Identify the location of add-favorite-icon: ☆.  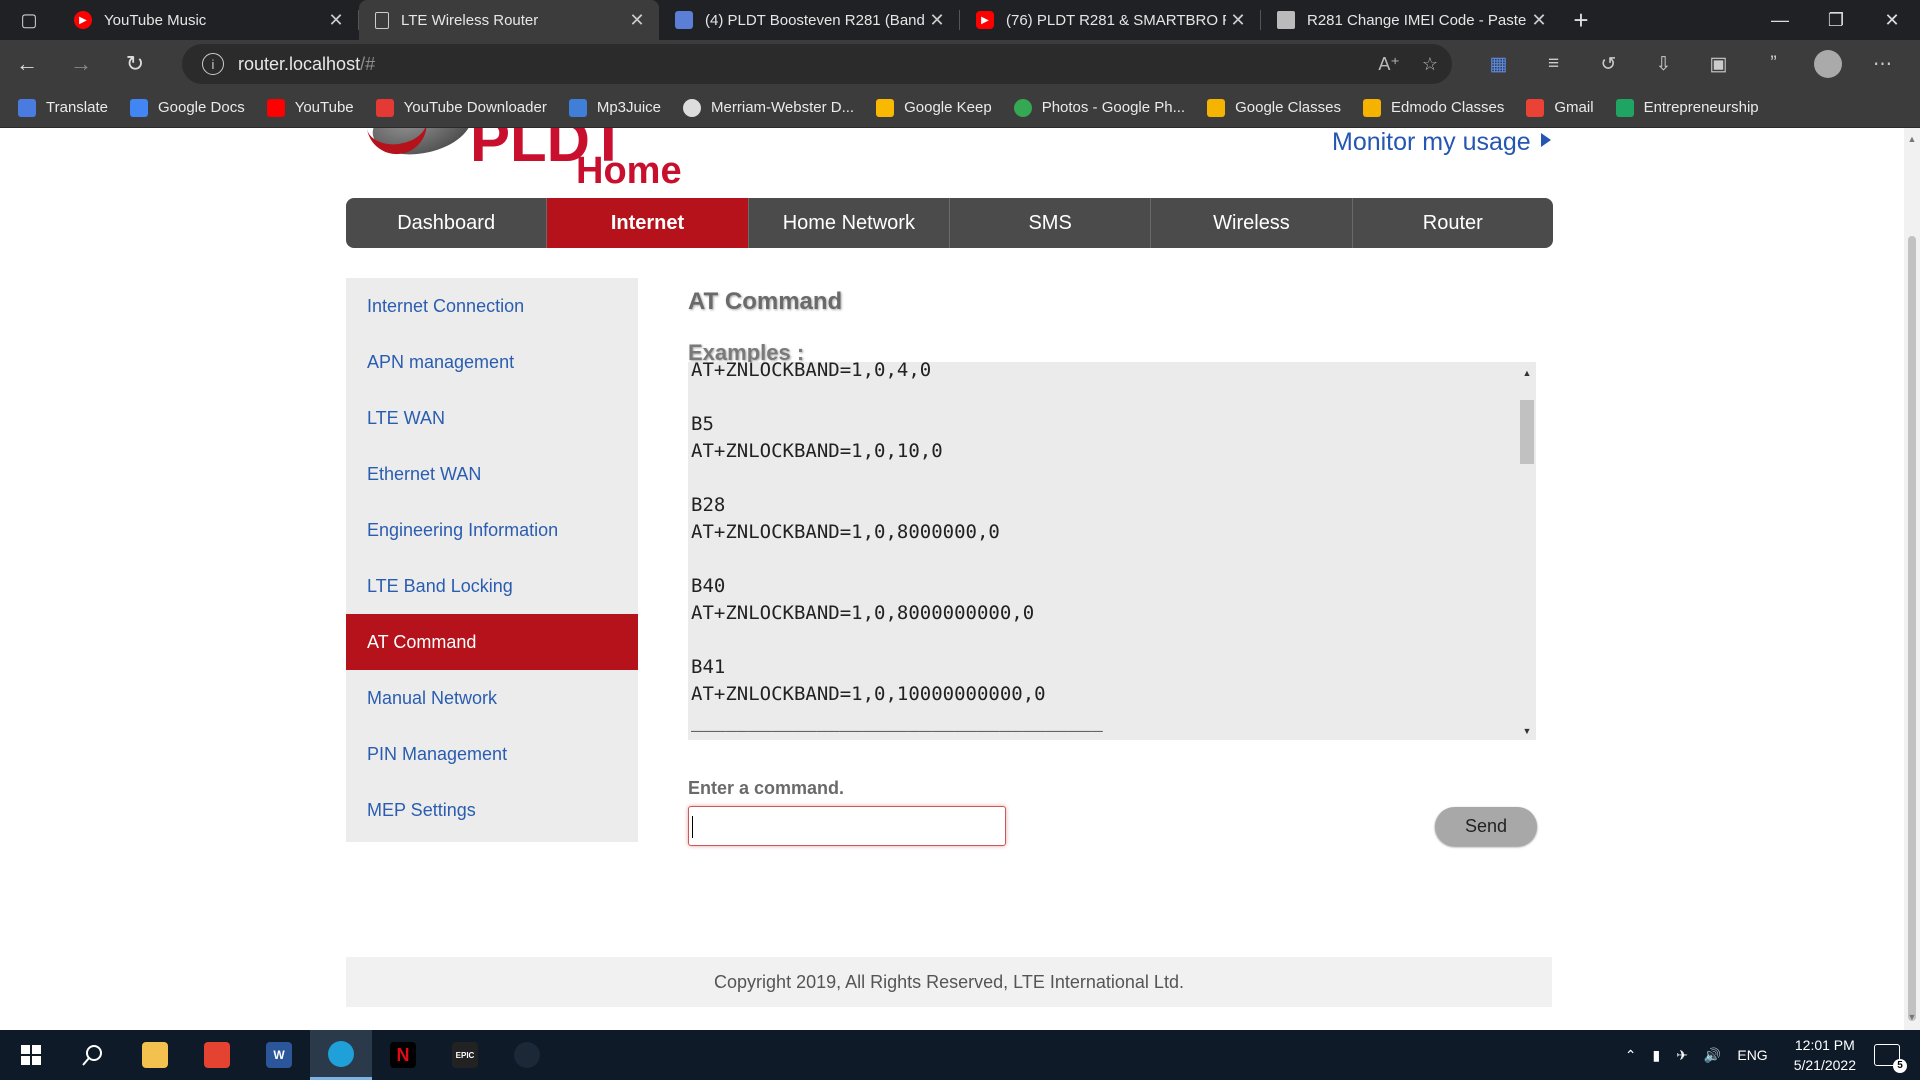
(1430, 64).